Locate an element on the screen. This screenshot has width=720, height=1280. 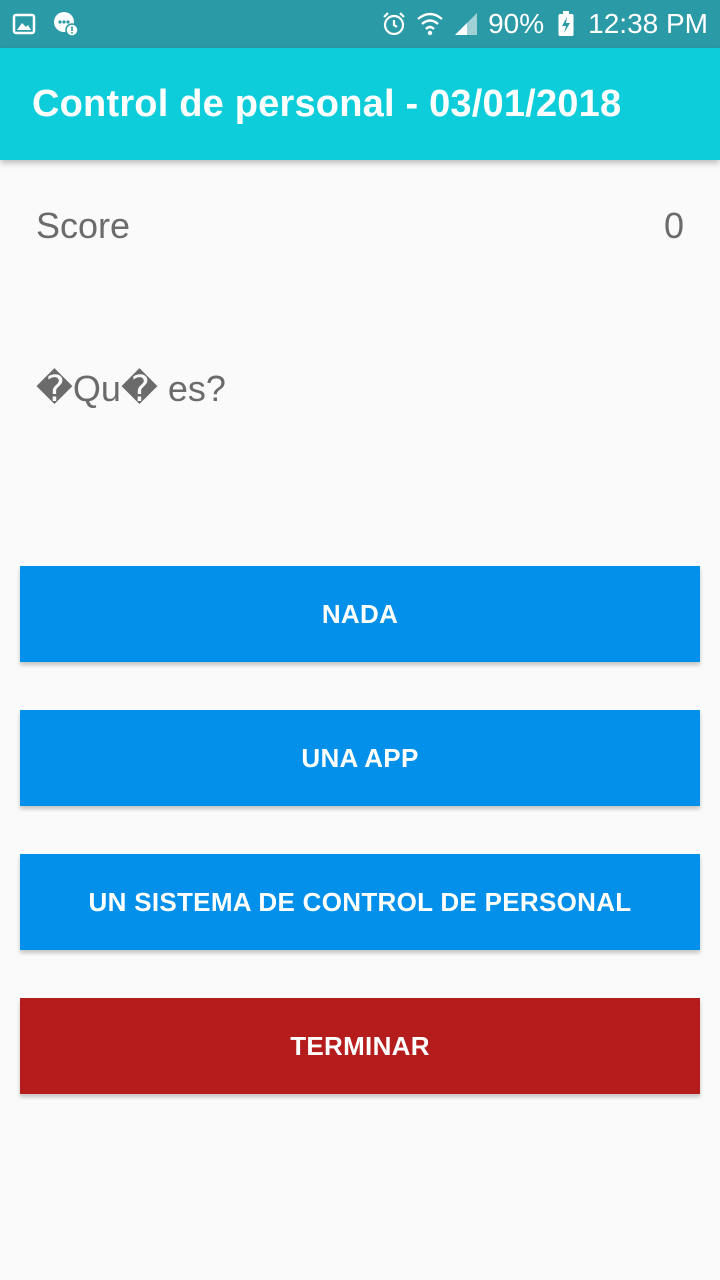
score-value: 0 is located at coordinates (673, 225).